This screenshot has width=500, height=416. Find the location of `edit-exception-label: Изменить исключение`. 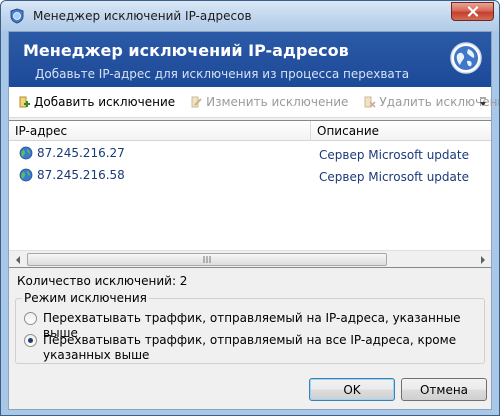

edit-exception-label: Изменить исключение is located at coordinates (277, 102).